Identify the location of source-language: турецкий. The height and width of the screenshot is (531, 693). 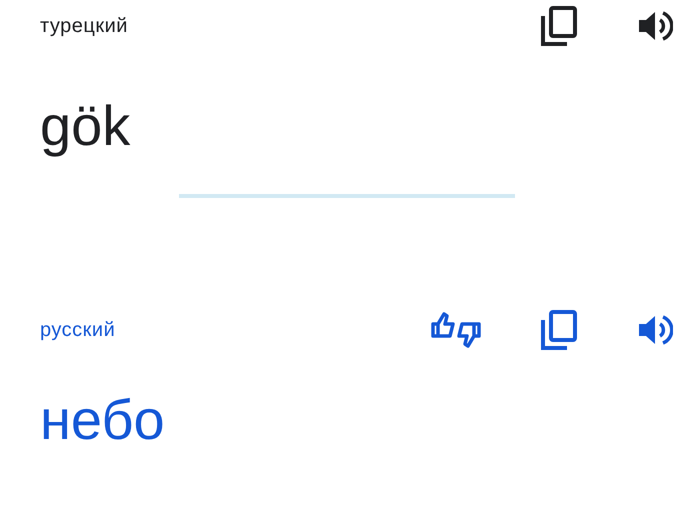
(84, 26).